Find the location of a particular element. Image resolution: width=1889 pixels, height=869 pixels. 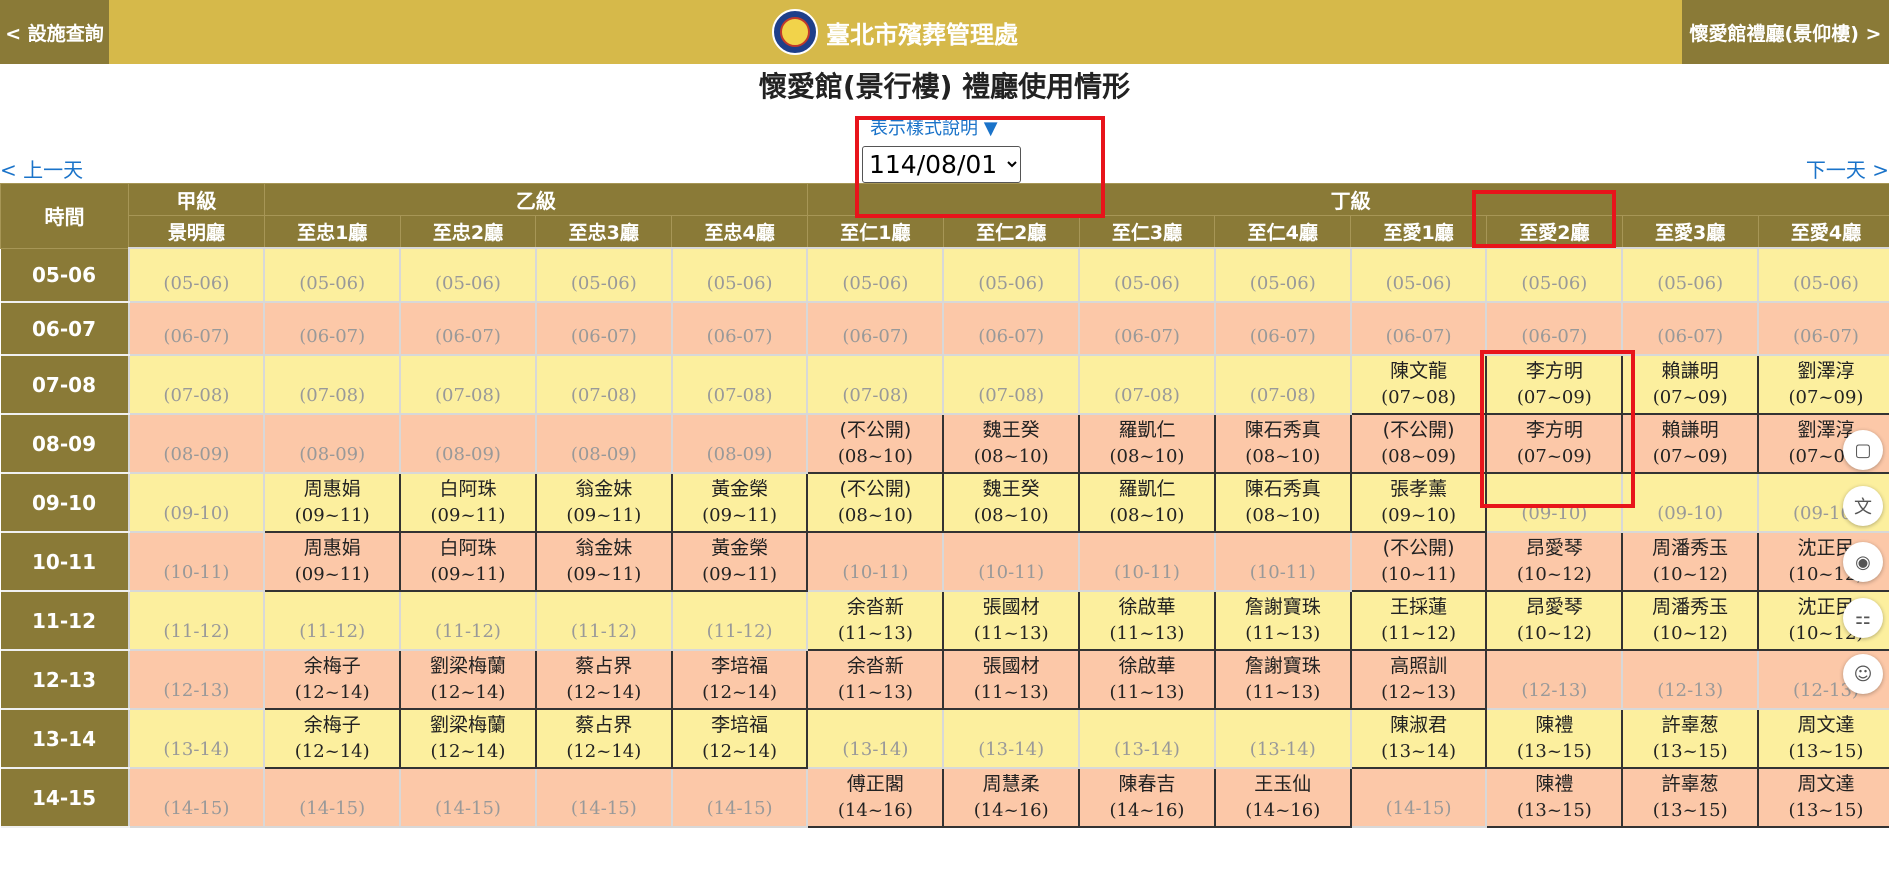

translate-icon: 文 is located at coordinates (1863, 506).